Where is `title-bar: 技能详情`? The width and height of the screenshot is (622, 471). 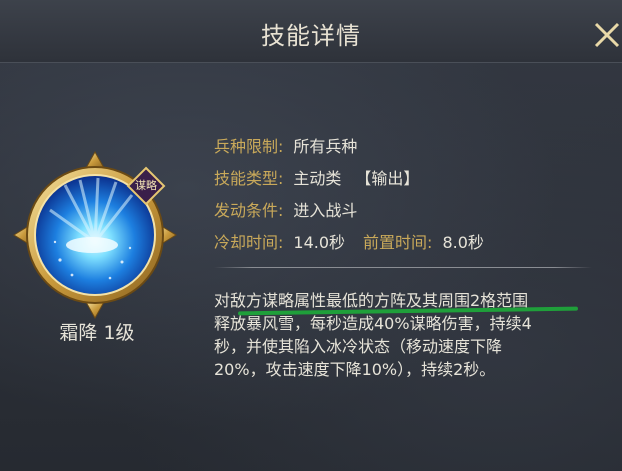
title-bar: 技能详情 is located at coordinates (311, 31).